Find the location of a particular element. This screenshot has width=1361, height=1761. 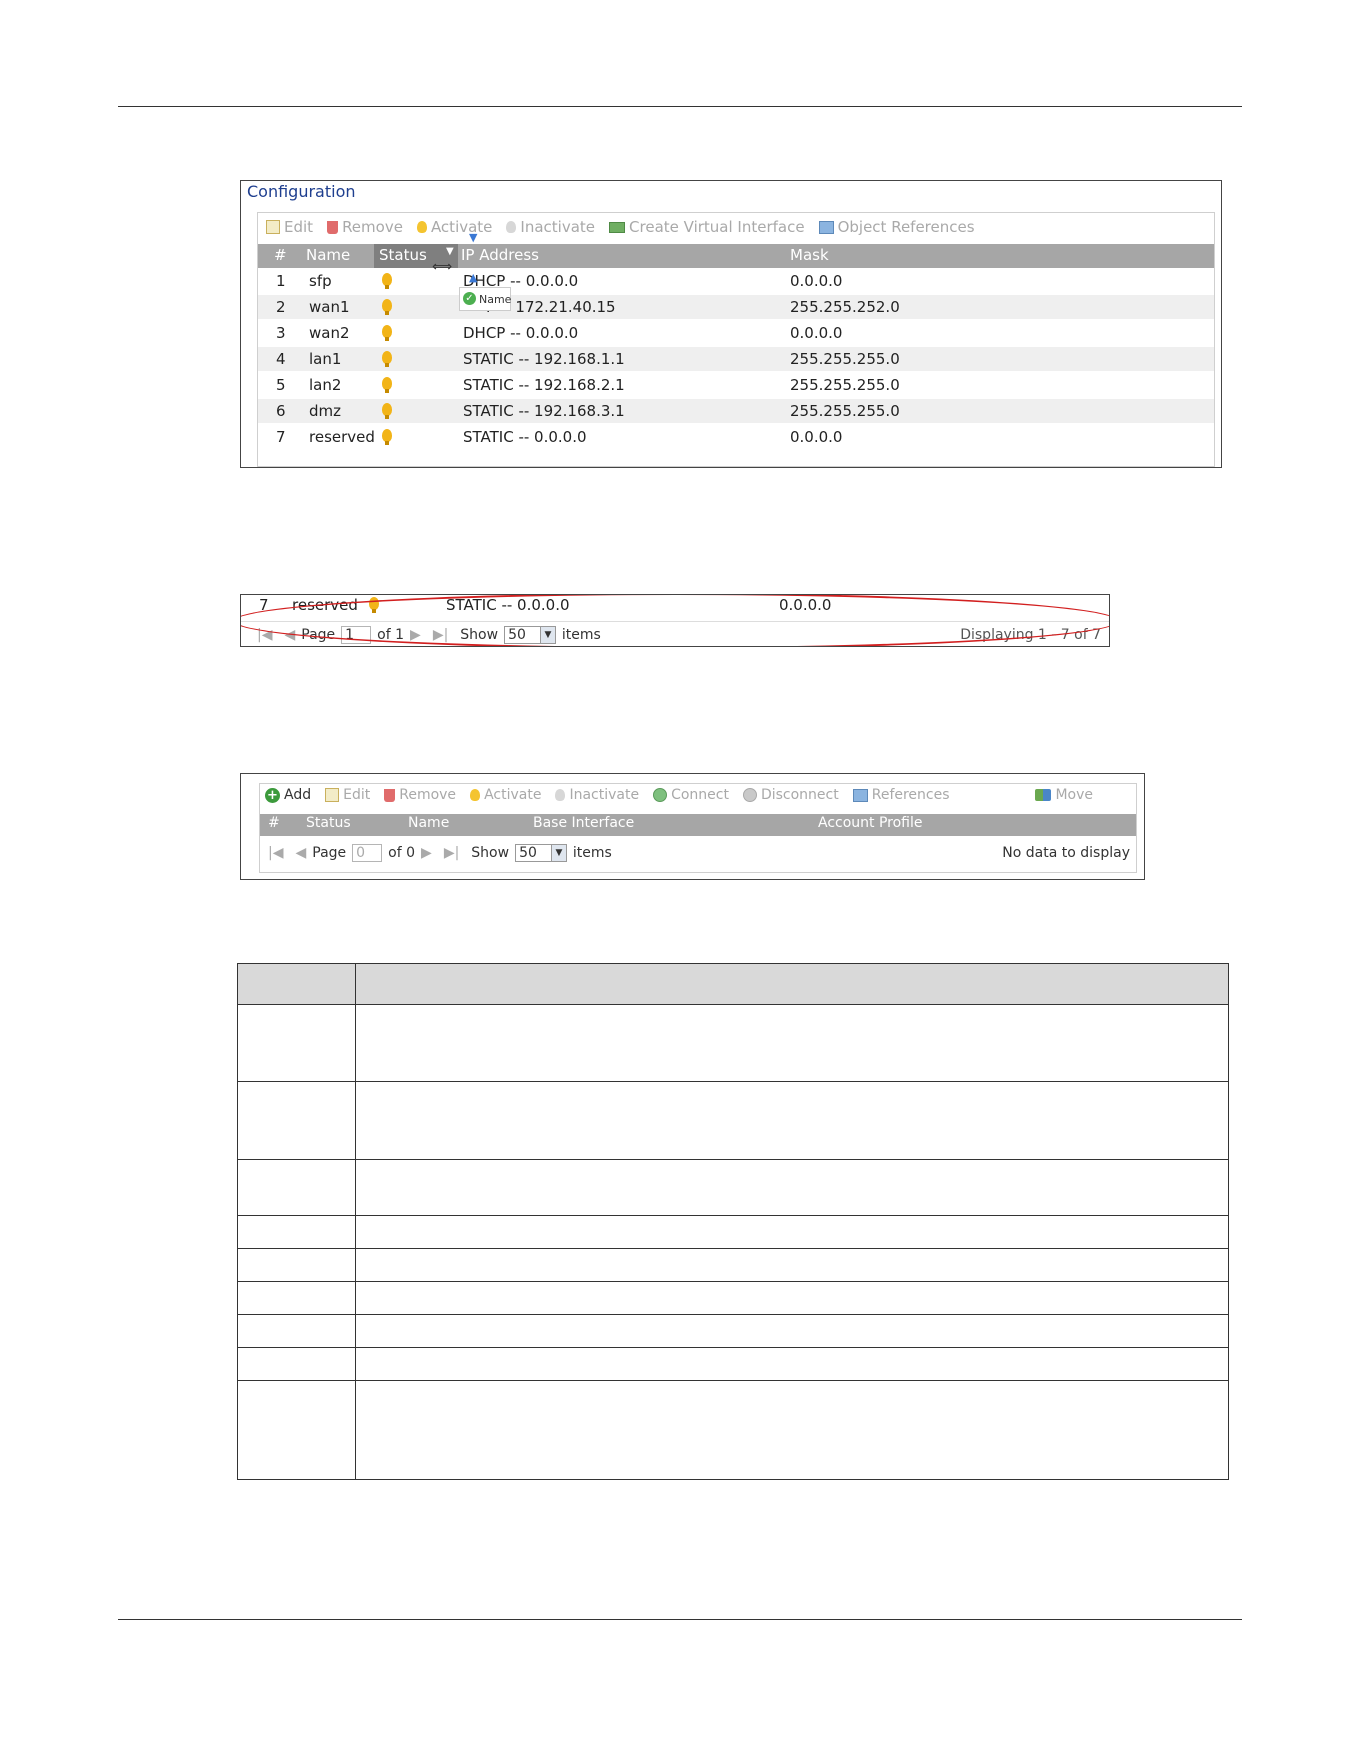

drop-arrow-up-icon: ▲ is located at coordinates (473, 277).